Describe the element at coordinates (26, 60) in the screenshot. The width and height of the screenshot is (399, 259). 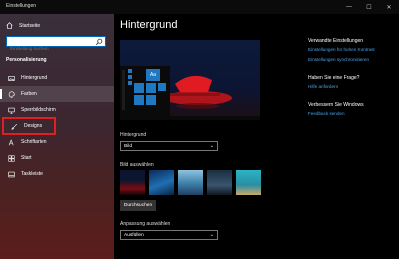
I see `section-title: Personalisierung` at that location.